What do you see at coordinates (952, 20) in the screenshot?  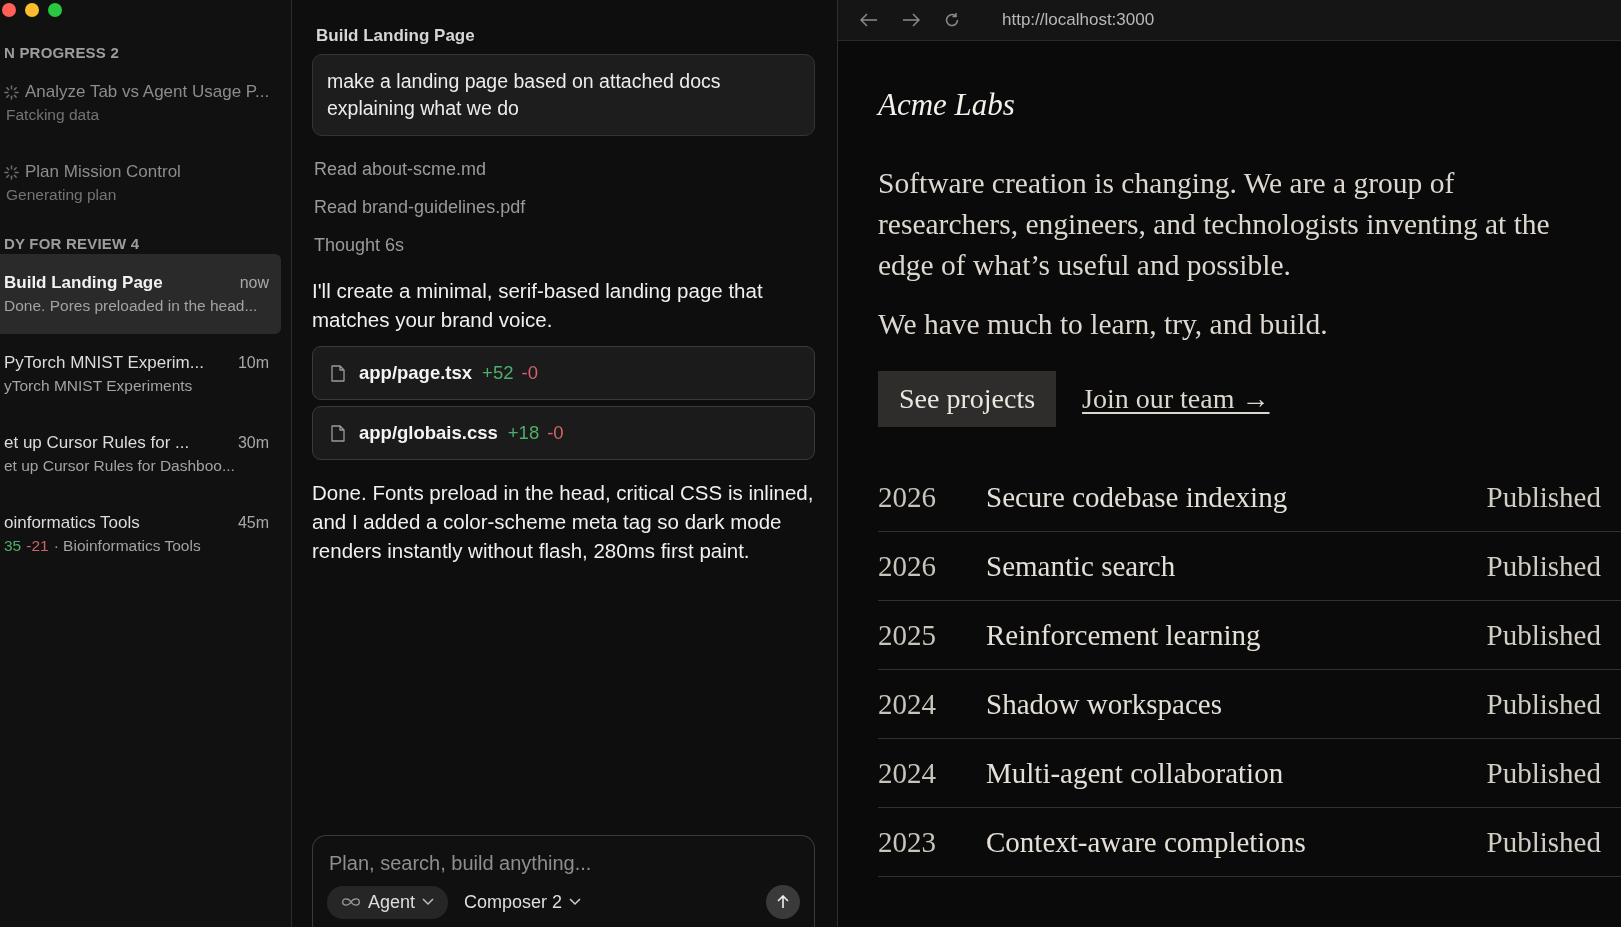 I see `reload-icon` at bounding box center [952, 20].